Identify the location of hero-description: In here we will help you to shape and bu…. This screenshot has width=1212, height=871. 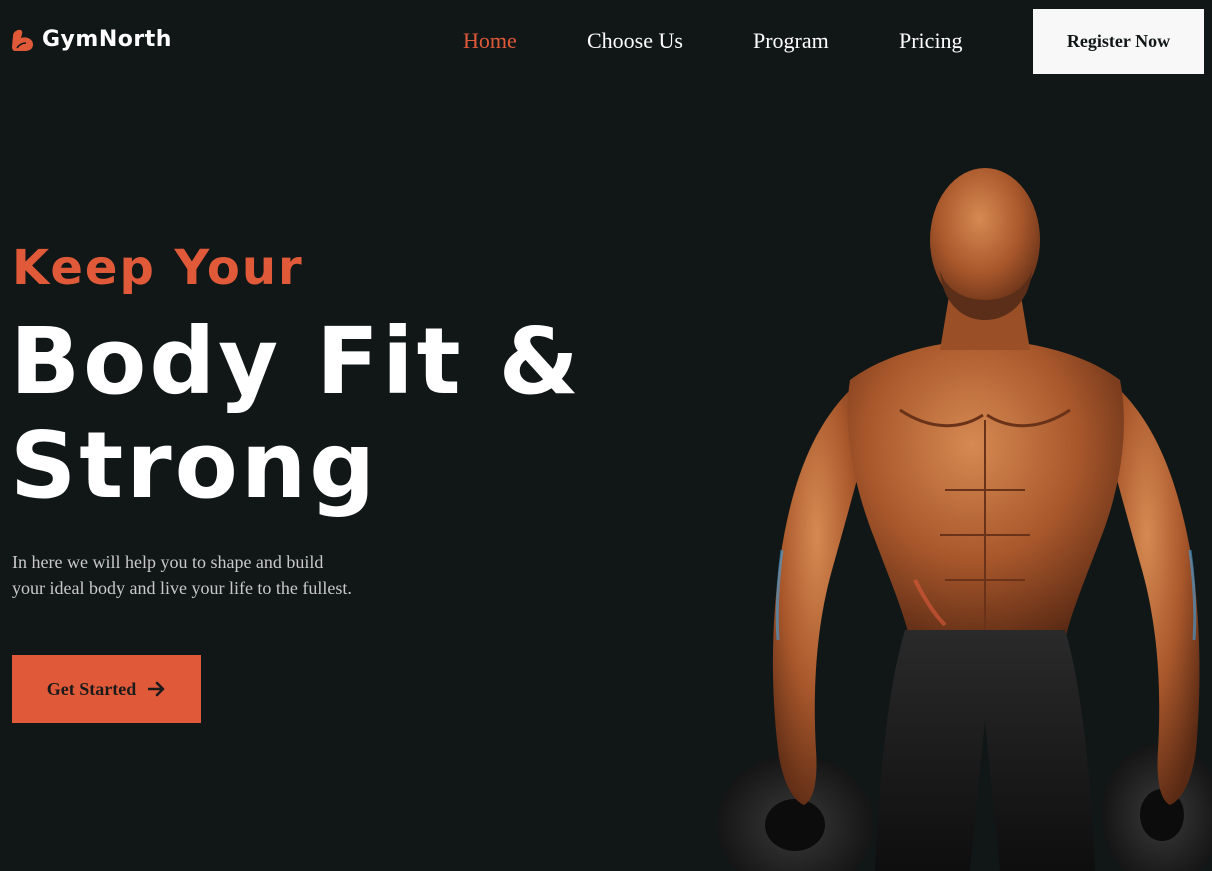
(192, 575).